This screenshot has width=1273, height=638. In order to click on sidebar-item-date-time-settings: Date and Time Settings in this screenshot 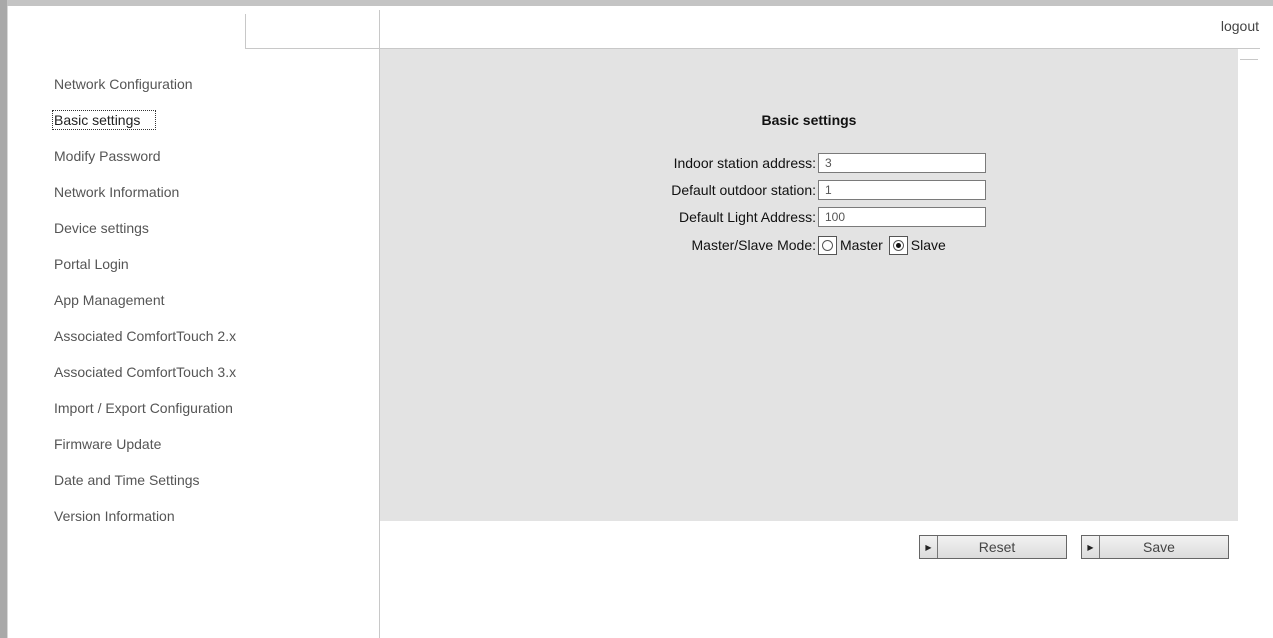, I will do `click(145, 486)`.